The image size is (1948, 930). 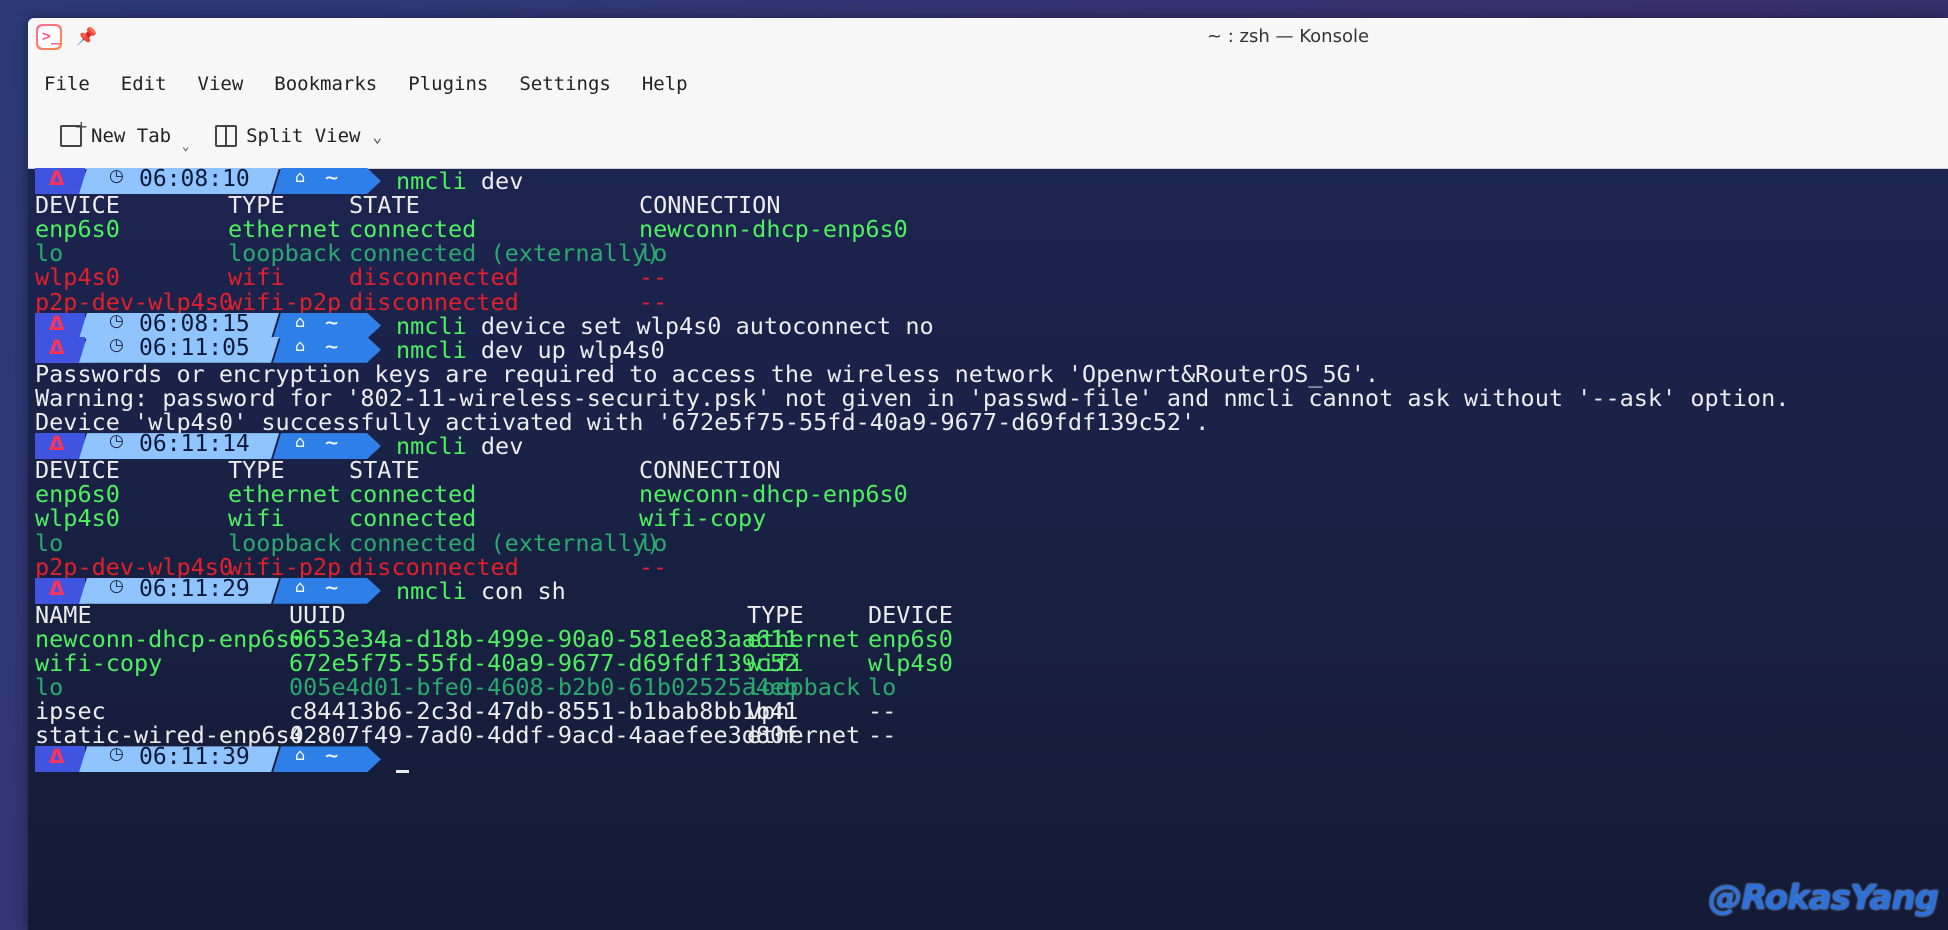 I want to click on command-text, so click(x=402, y=759).